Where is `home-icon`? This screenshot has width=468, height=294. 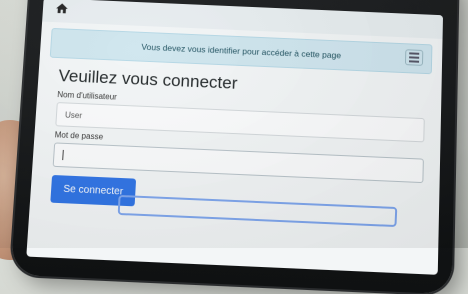
home-icon is located at coordinates (61, 10).